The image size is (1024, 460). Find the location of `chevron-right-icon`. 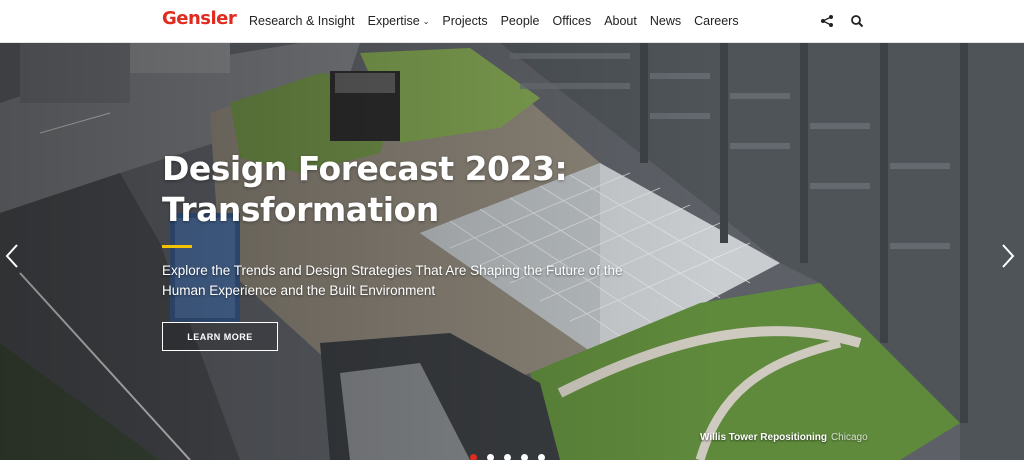

chevron-right-icon is located at coordinates (1008, 256).